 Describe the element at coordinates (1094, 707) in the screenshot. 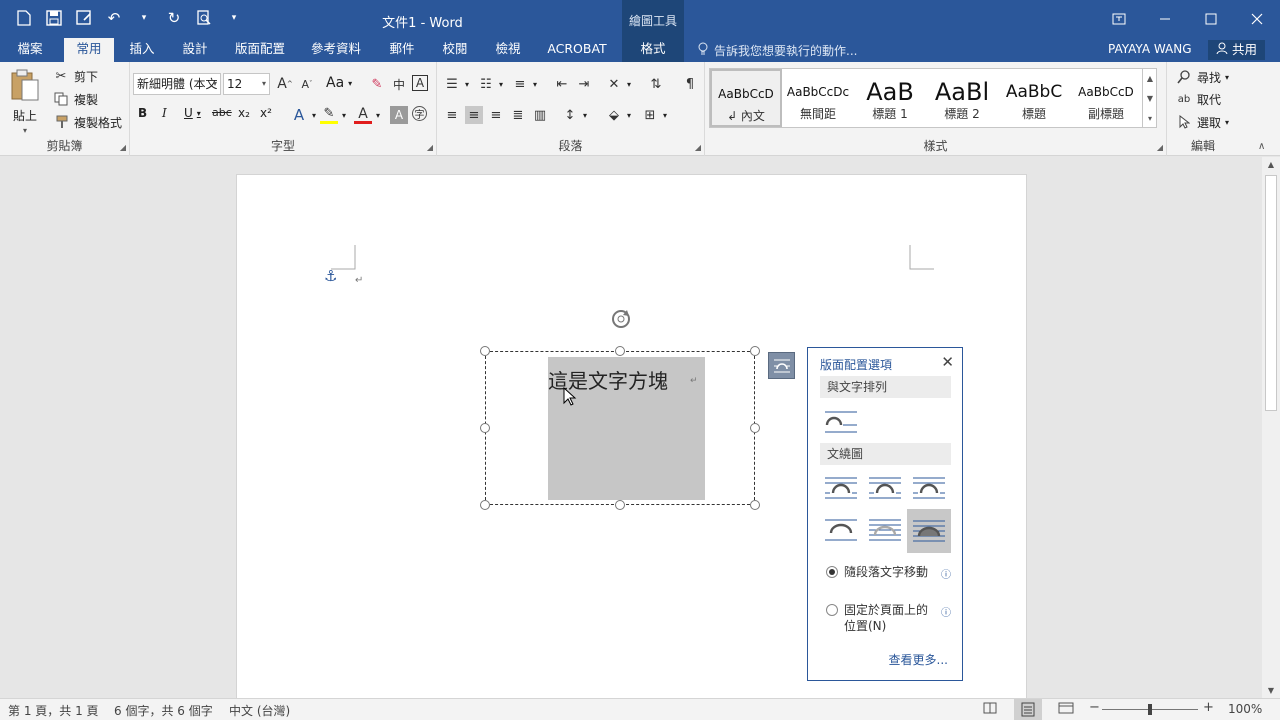

I see `zoom-out-icon: −` at that location.